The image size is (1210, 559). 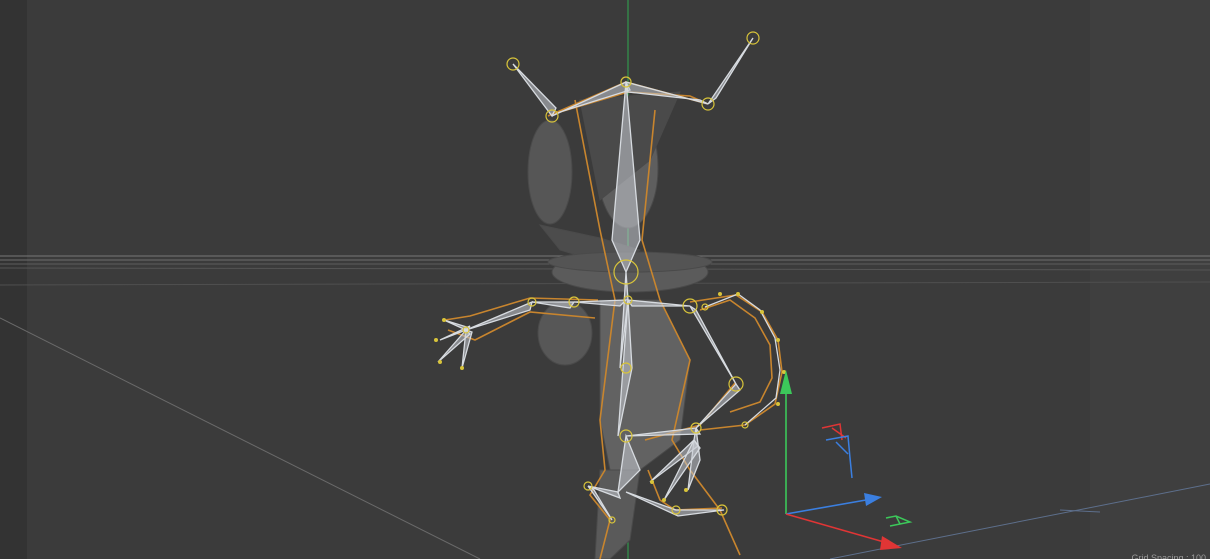 I want to click on axis-label-y-icon, so click(x=899, y=521).